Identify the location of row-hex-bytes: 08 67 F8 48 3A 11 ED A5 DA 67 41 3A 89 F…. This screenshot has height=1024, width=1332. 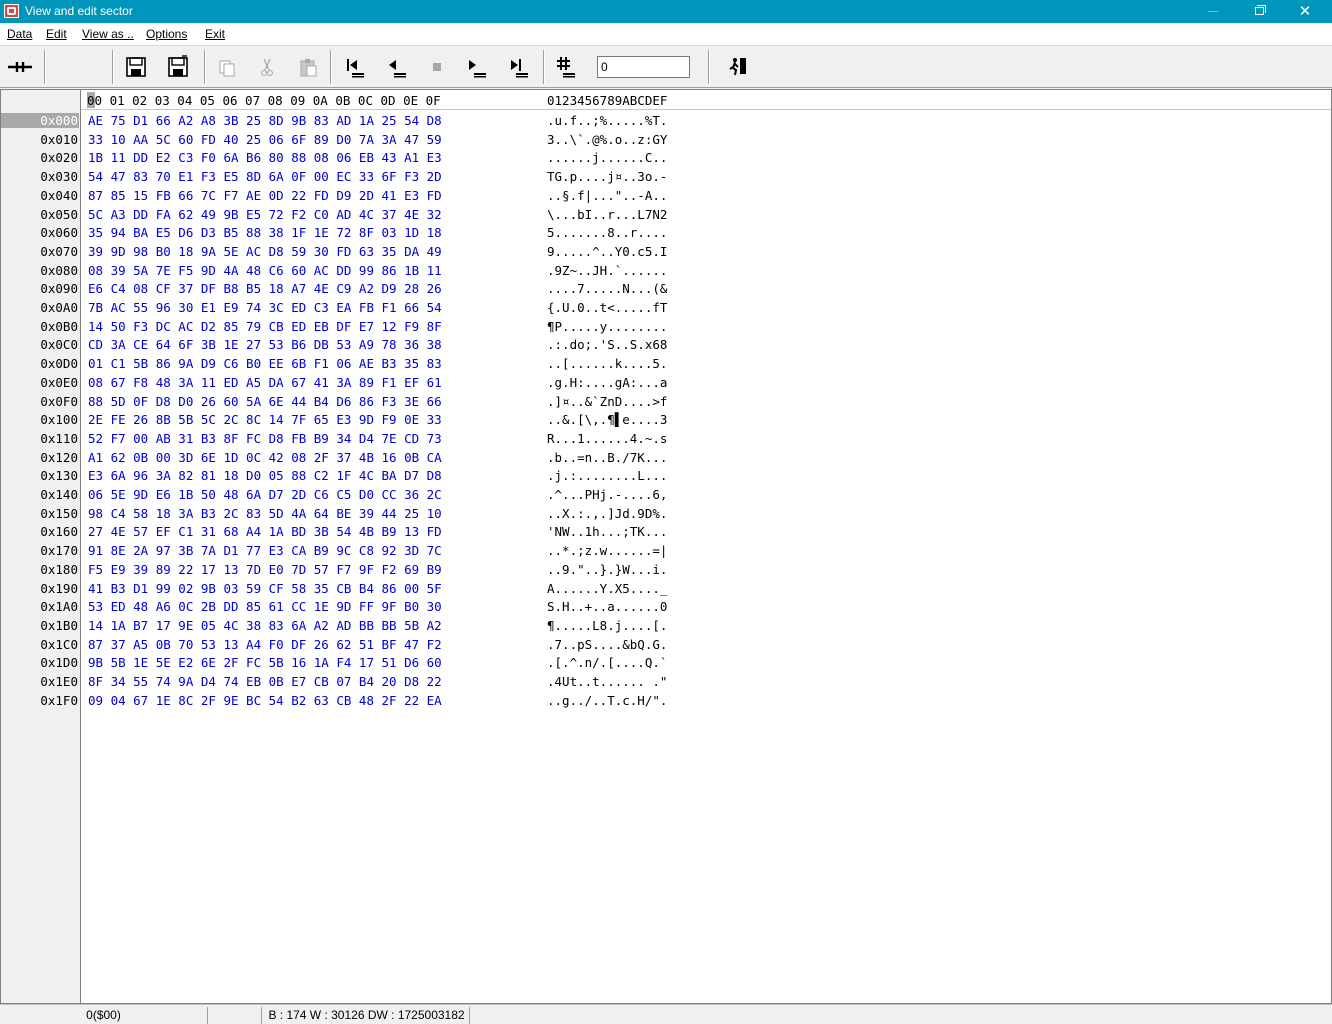
(265, 382).